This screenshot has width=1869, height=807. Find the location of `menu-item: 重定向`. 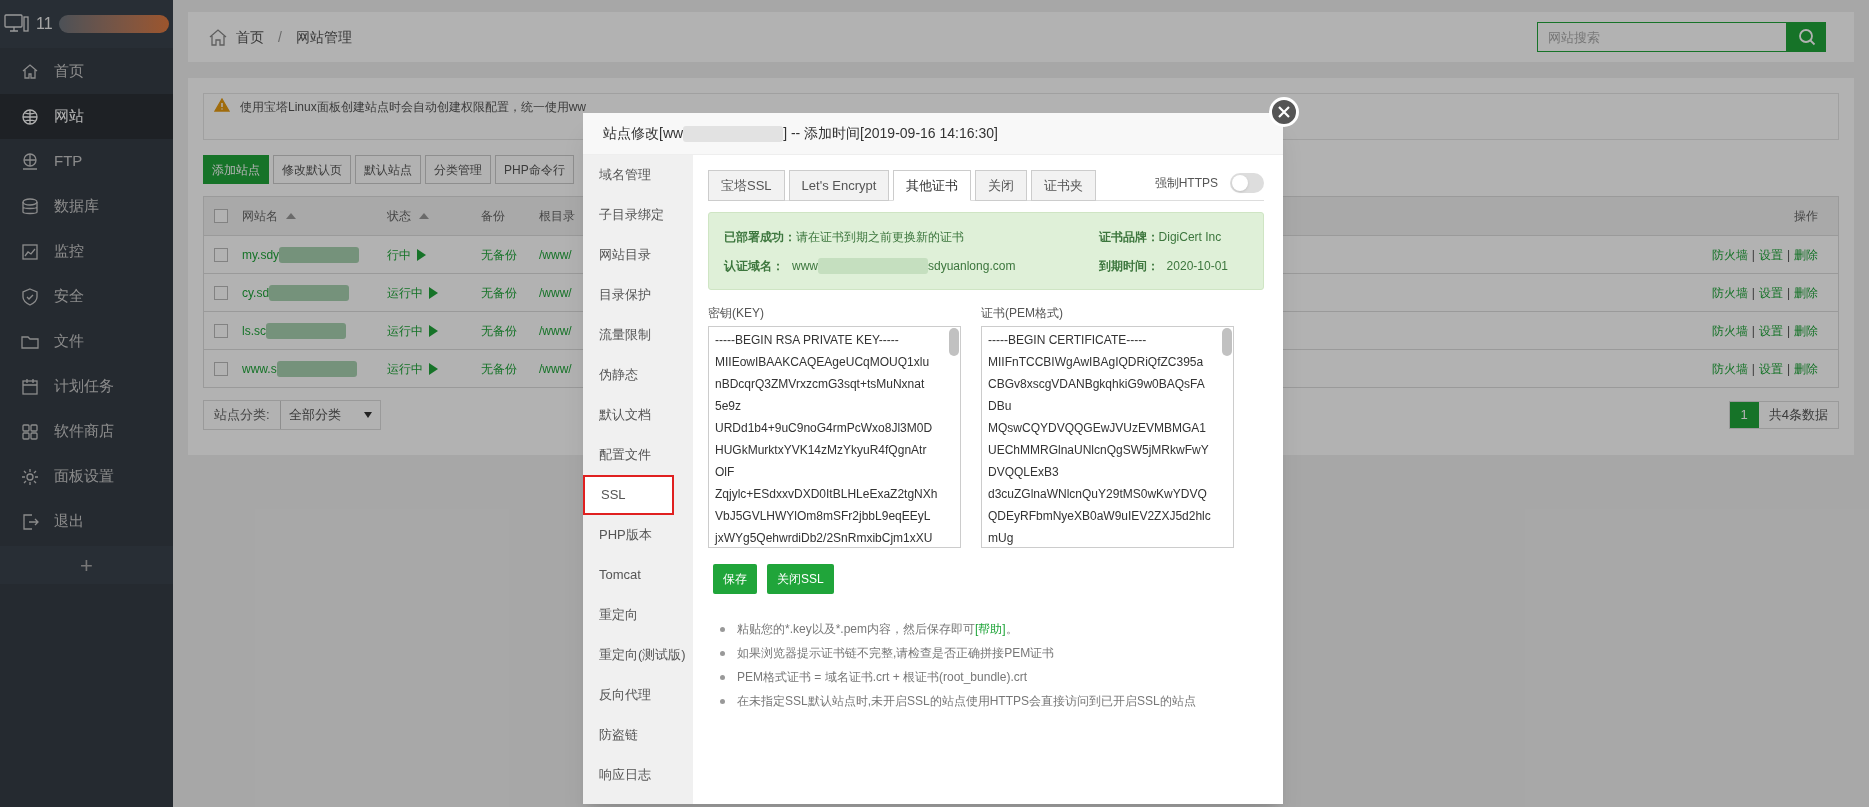

menu-item: 重定向 is located at coordinates (638, 615).